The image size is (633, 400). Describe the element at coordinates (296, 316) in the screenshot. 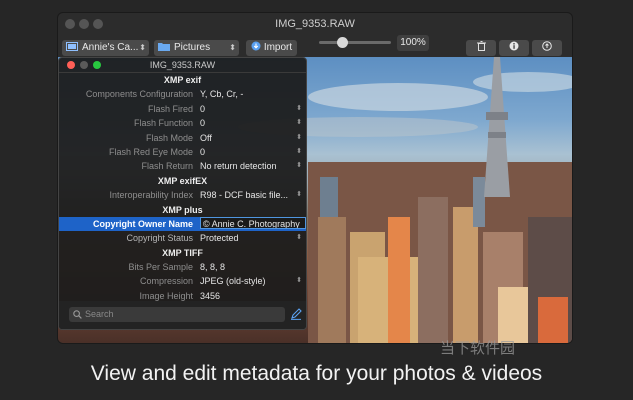

I see `edit-icon` at that location.